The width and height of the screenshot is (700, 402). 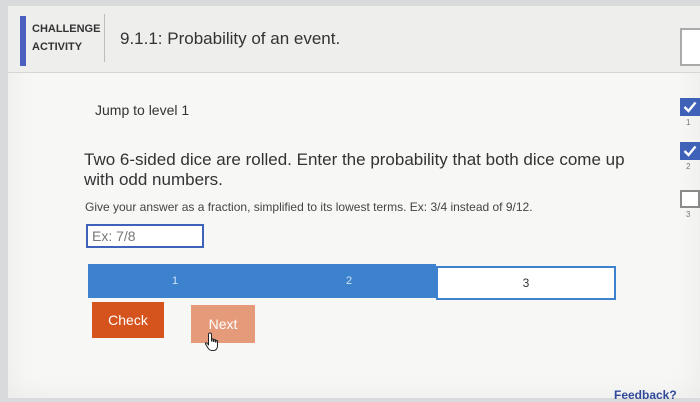 I want to click on progress-segment-3: 3, so click(x=526, y=283).